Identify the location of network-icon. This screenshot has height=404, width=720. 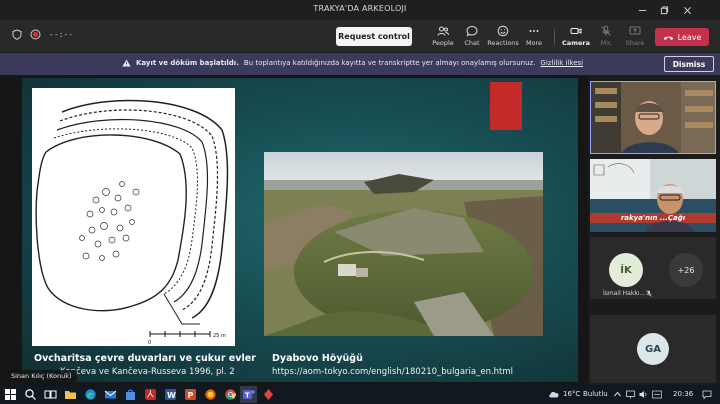
(630, 394).